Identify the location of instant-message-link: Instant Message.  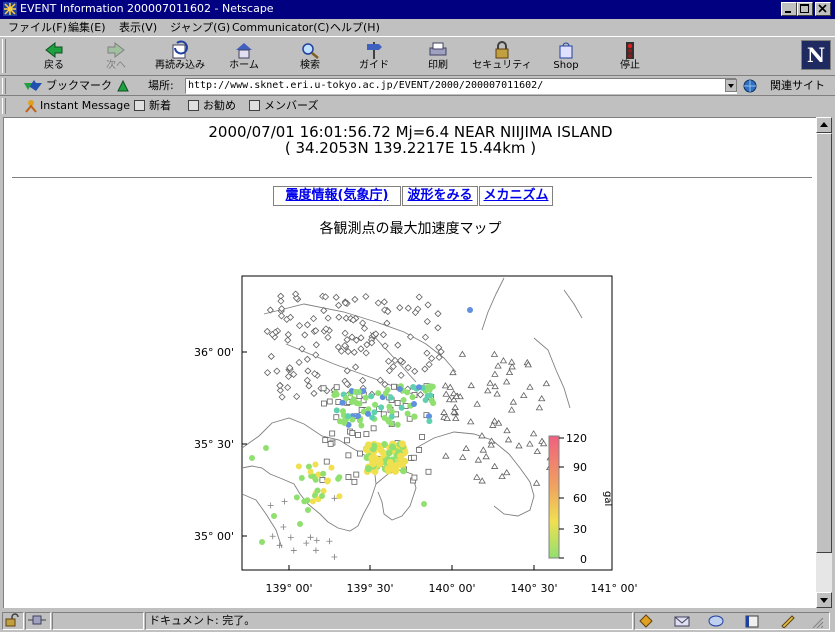
(85, 106).